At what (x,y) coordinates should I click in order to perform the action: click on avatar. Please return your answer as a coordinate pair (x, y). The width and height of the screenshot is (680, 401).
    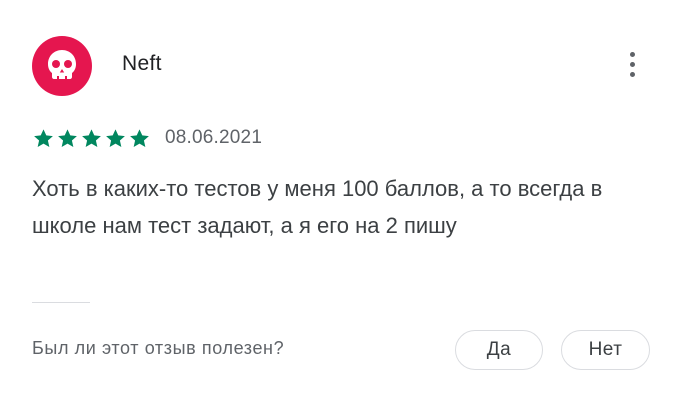
    Looking at the image, I should click on (62, 66).